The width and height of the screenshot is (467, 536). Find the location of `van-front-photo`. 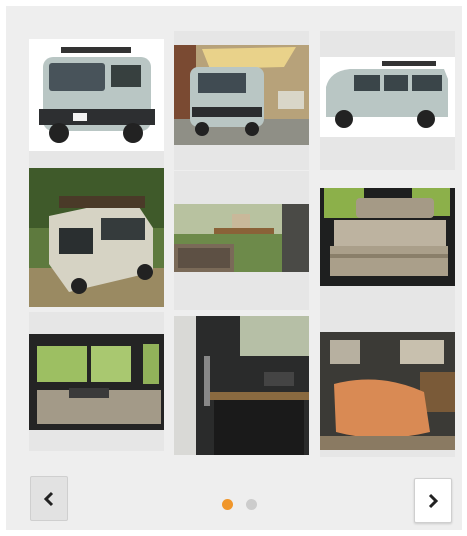

van-front-photo is located at coordinates (96, 95).